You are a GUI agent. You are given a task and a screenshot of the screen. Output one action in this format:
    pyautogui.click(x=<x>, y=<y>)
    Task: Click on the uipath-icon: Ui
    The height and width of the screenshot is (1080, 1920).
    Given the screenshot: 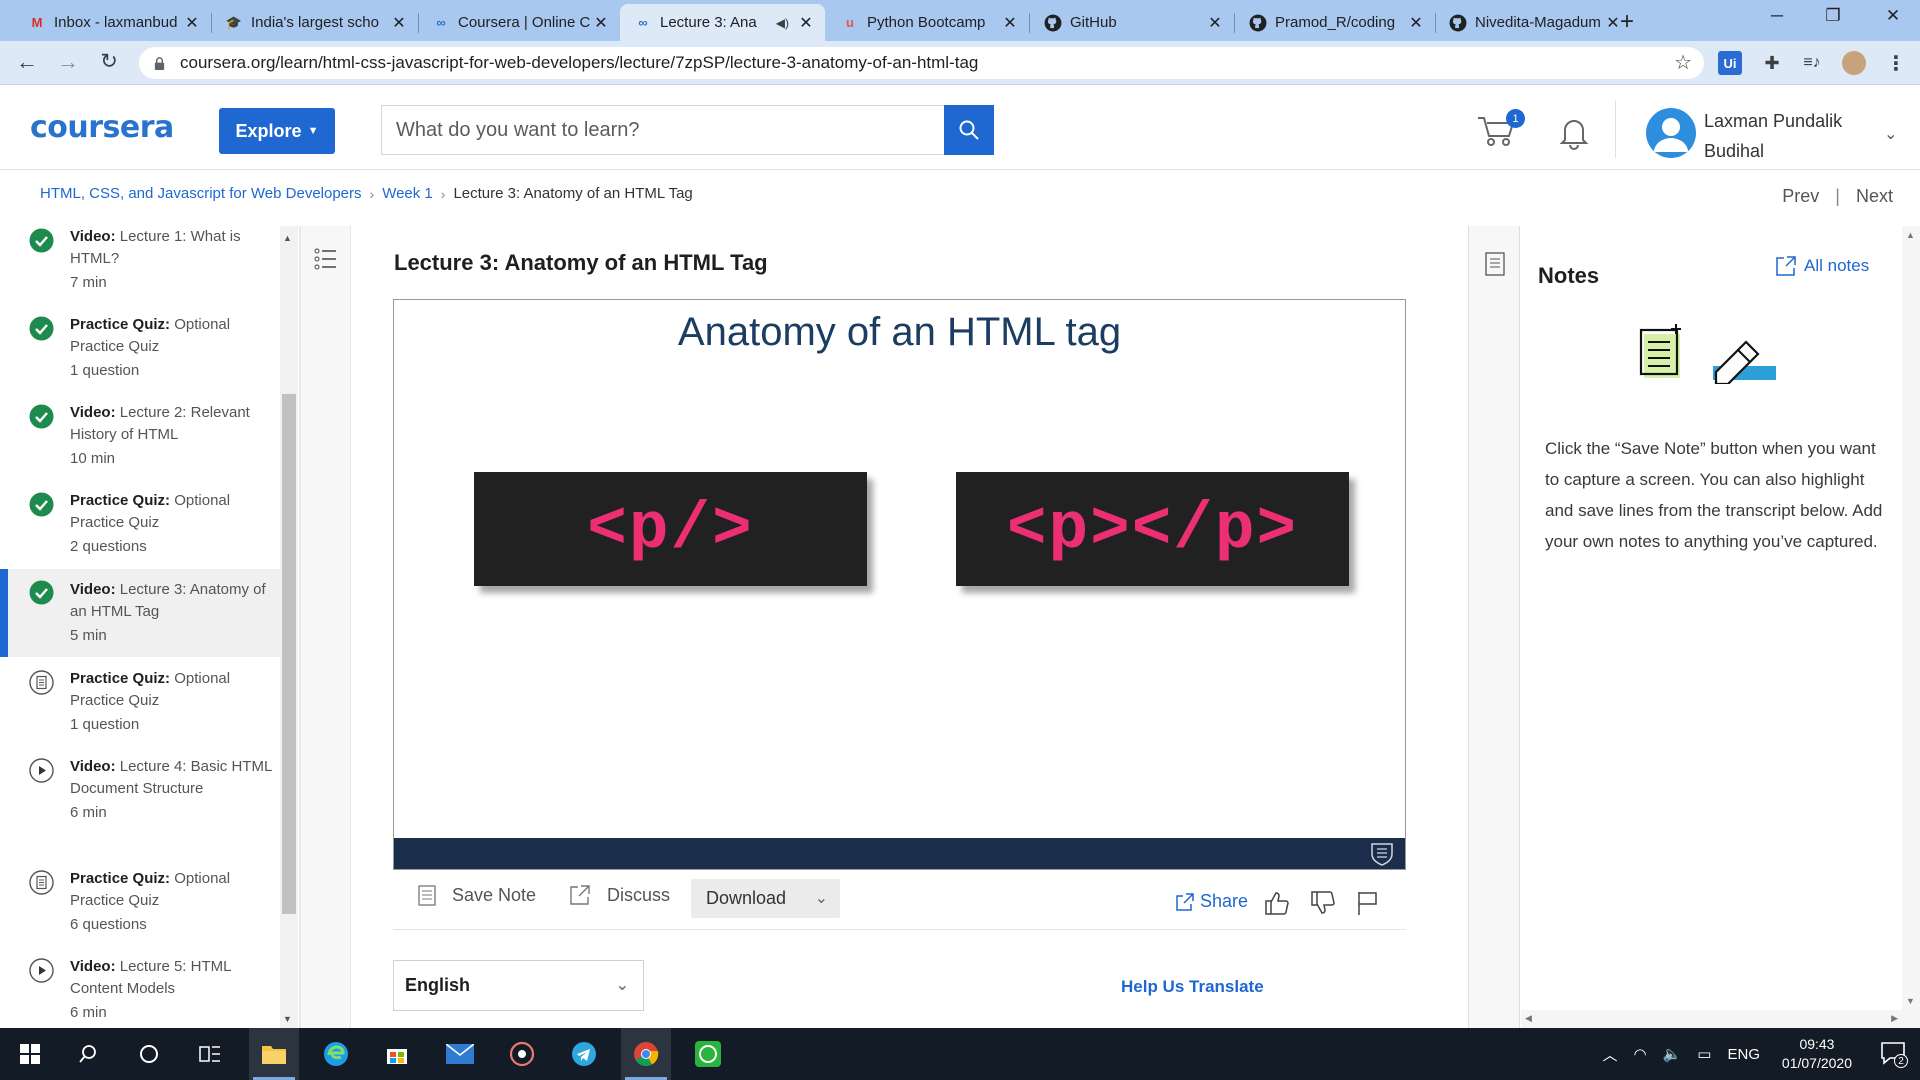 What is the action you would take?
    pyautogui.click(x=1730, y=63)
    